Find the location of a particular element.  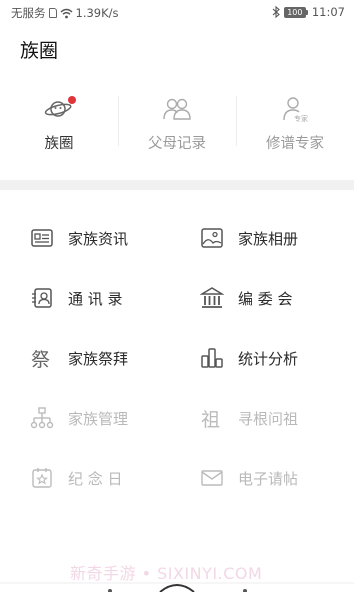

tab-label: 修谱专家 is located at coordinates (295, 144).